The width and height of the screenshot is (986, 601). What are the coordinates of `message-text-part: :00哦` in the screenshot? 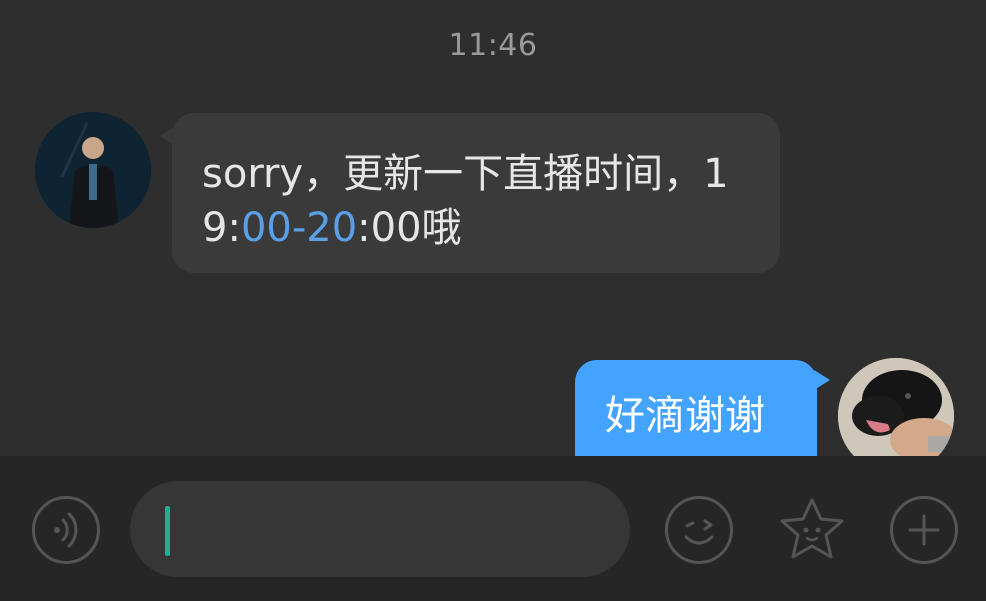 It's located at (409, 228).